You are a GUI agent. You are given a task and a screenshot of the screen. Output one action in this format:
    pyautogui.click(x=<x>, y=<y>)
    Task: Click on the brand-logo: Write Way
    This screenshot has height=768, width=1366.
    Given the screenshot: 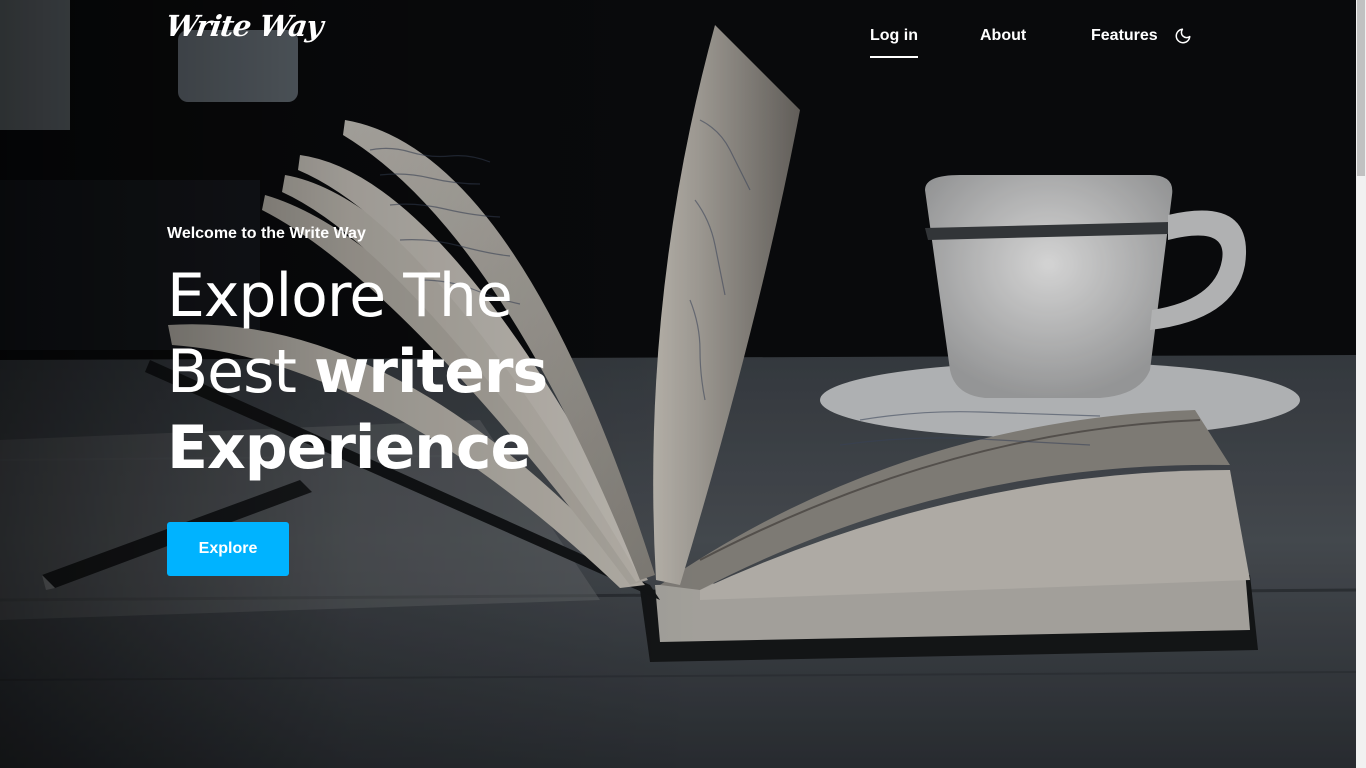 What is the action you would take?
    pyautogui.click(x=244, y=26)
    